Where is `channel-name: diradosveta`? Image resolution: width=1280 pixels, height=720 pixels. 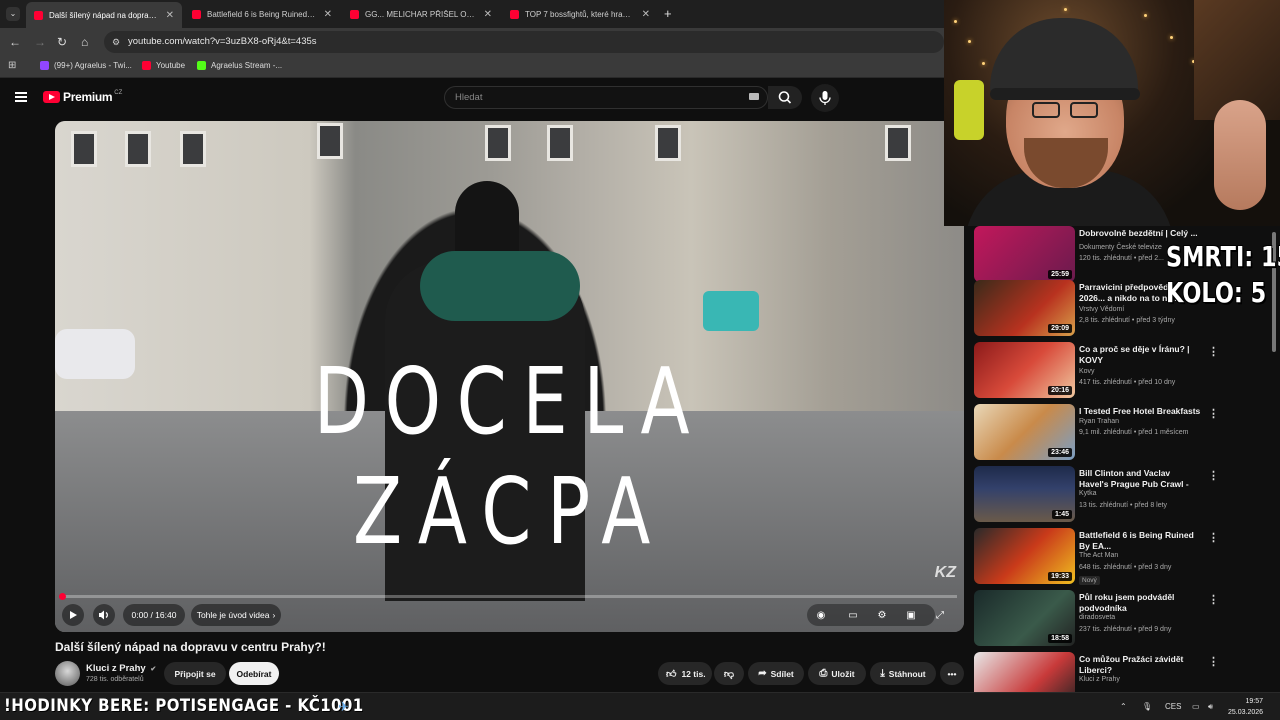
channel-name: diradosveta is located at coordinates (1097, 617).